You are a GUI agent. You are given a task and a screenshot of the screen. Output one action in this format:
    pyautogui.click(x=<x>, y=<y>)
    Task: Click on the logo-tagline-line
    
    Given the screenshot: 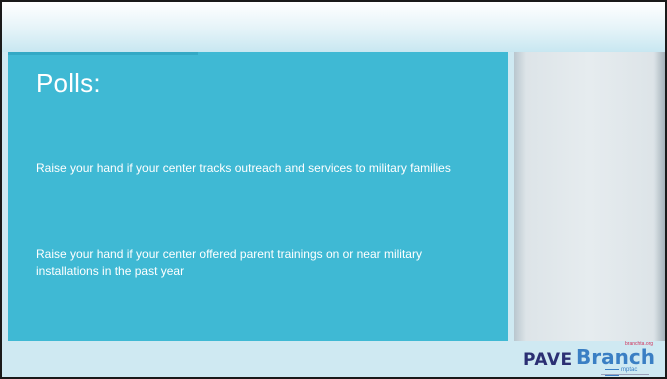 What is the action you would take?
    pyautogui.click(x=625, y=374)
    